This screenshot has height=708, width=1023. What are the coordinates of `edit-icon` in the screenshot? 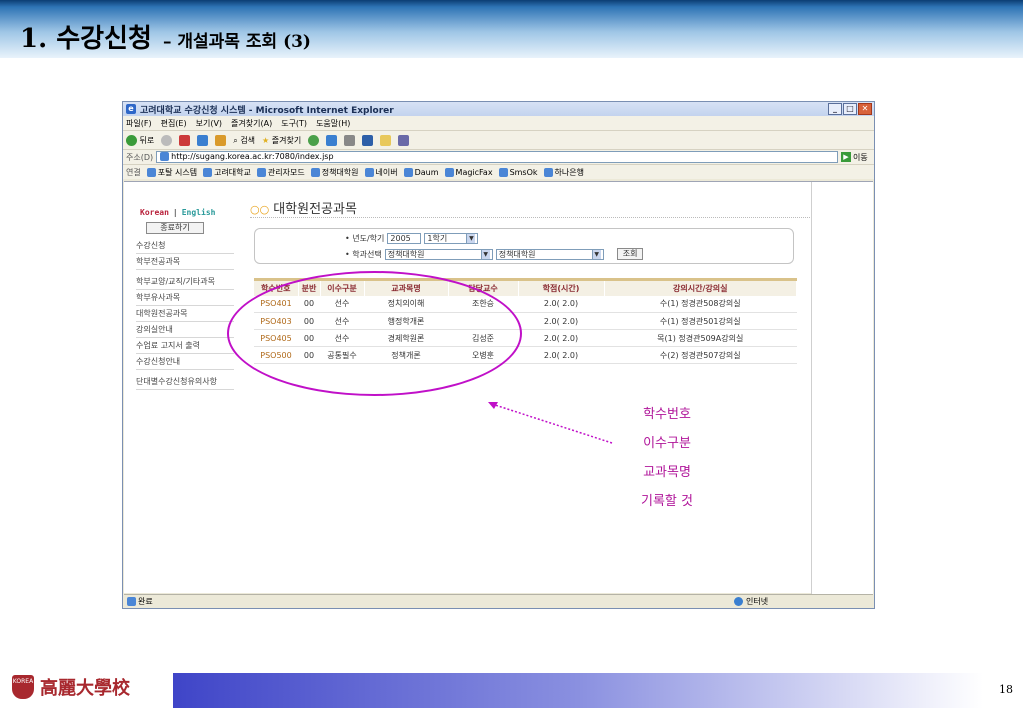 It's located at (368, 140).